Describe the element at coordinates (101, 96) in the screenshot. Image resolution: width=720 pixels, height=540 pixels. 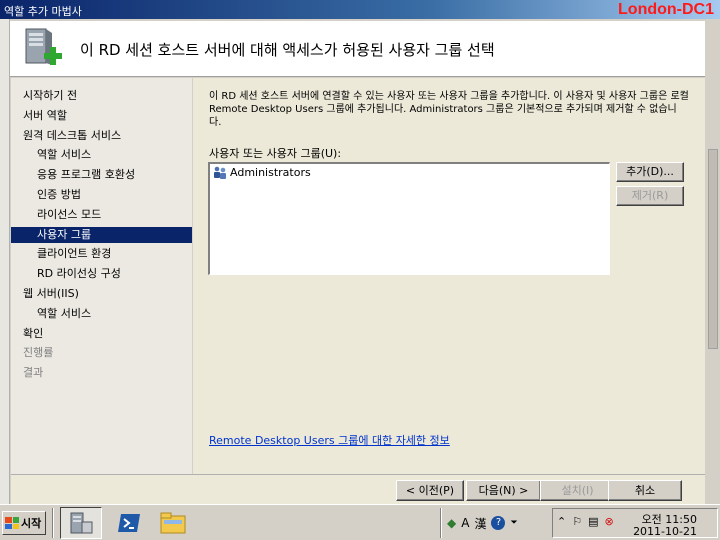
I see `nav-item: 시작하기 전` at that location.